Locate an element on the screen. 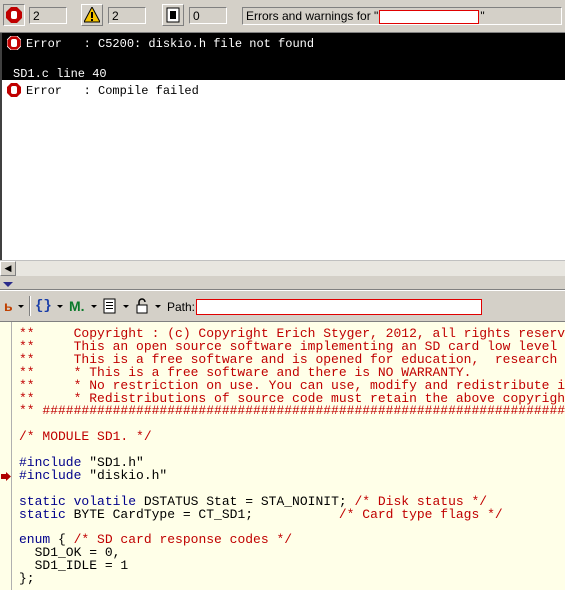 This screenshot has width=565, height=590. document-list-icon is located at coordinates (110, 306).